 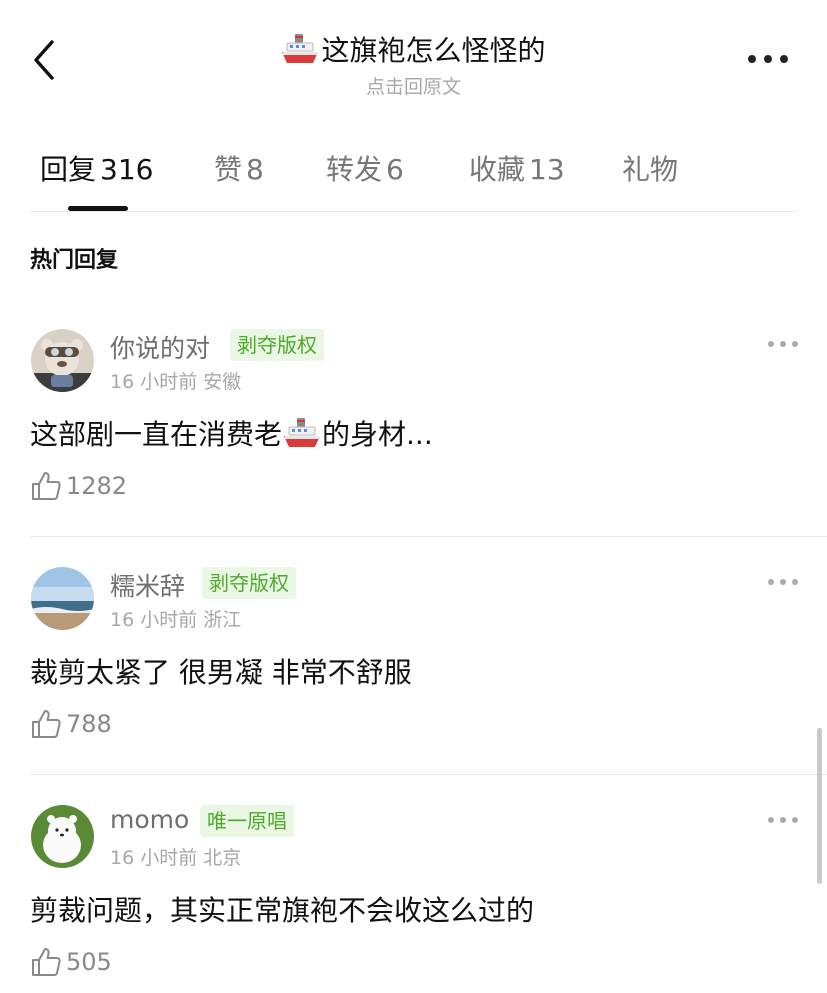 What do you see at coordinates (221, 672) in the screenshot?
I see `comment-text: 裁剪太紧了 很男凝 非常不舒服` at bounding box center [221, 672].